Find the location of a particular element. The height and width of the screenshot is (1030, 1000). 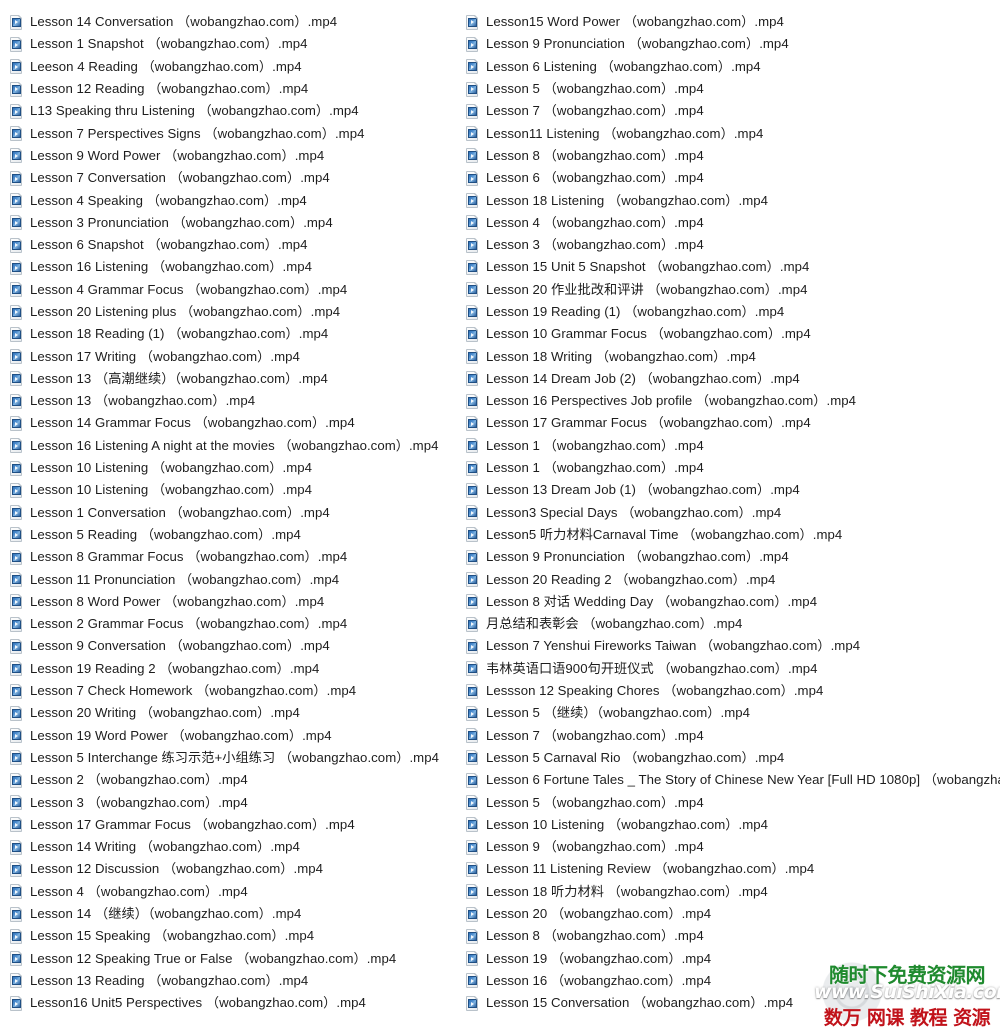

file-row: Lesson 13 （wobangzhao.com）.mp4 is located at coordinates (237, 401).